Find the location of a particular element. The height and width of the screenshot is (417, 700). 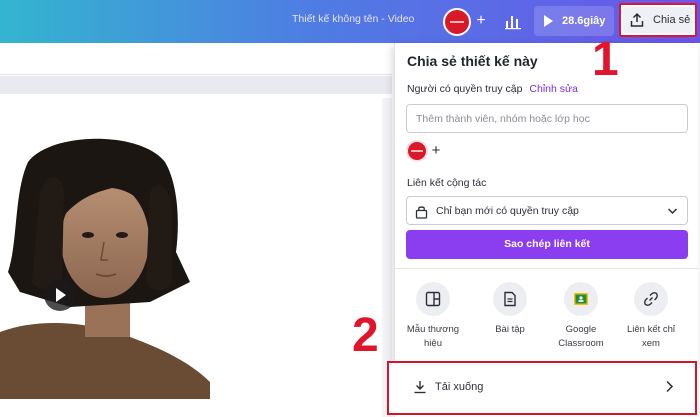

video-play-icon is located at coordinates (60, 295).